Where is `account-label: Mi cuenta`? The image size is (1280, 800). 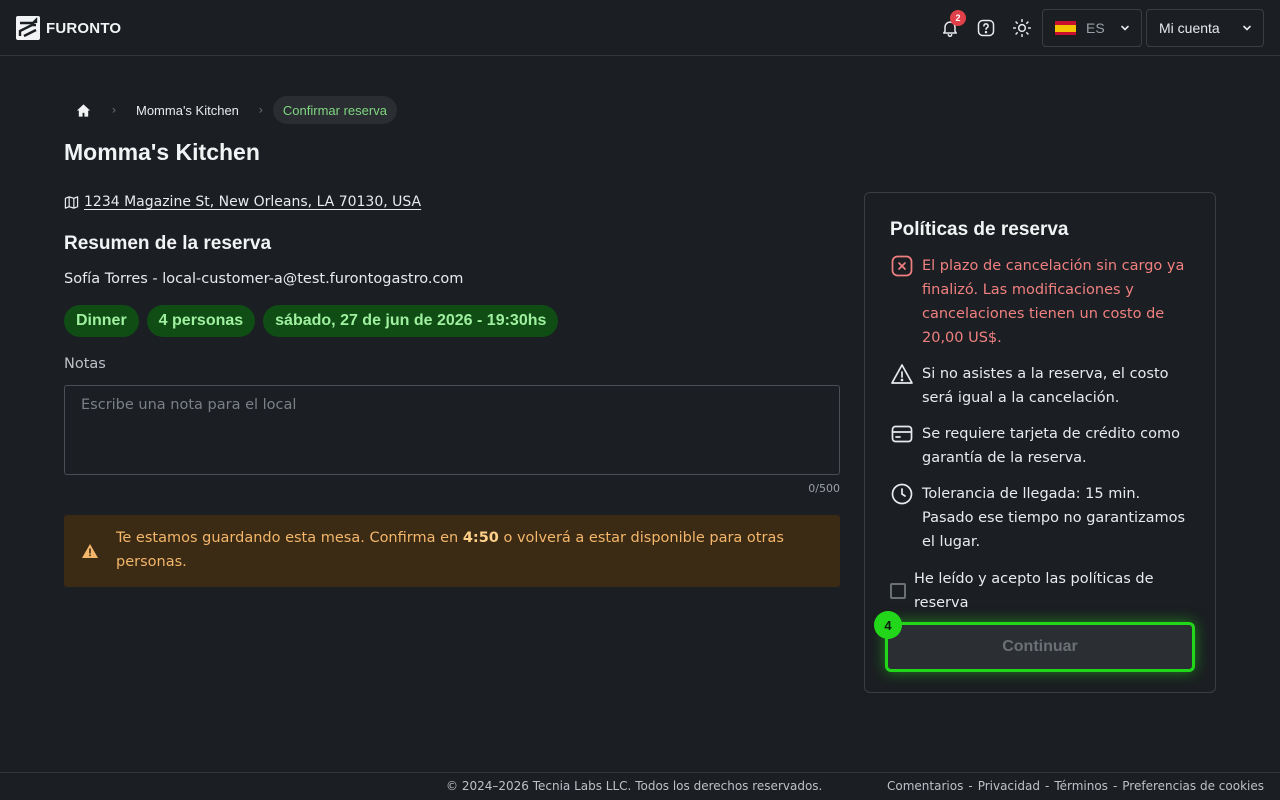 account-label: Mi cuenta is located at coordinates (1189, 28).